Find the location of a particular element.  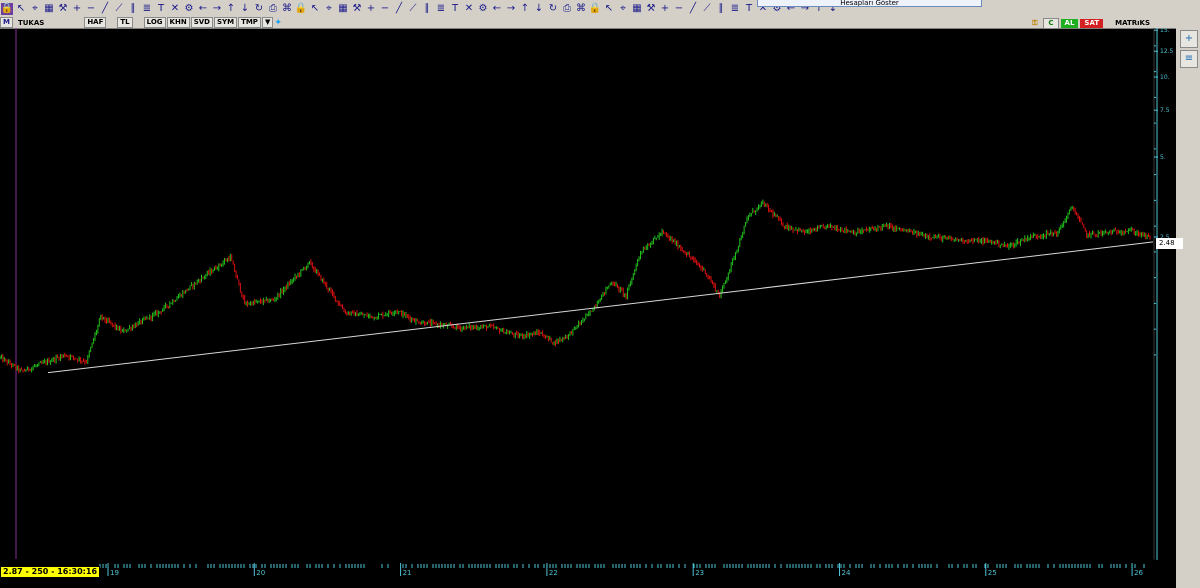

y-tick-label: 15. is located at coordinates (1165, 31).